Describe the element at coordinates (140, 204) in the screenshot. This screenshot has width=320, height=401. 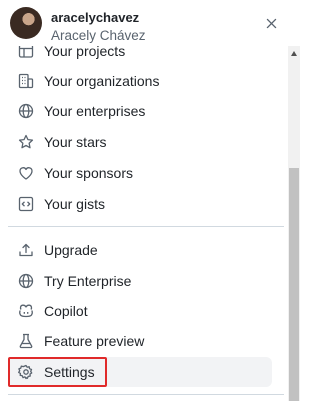
I see `menu-item-your-gists: Your gists` at that location.